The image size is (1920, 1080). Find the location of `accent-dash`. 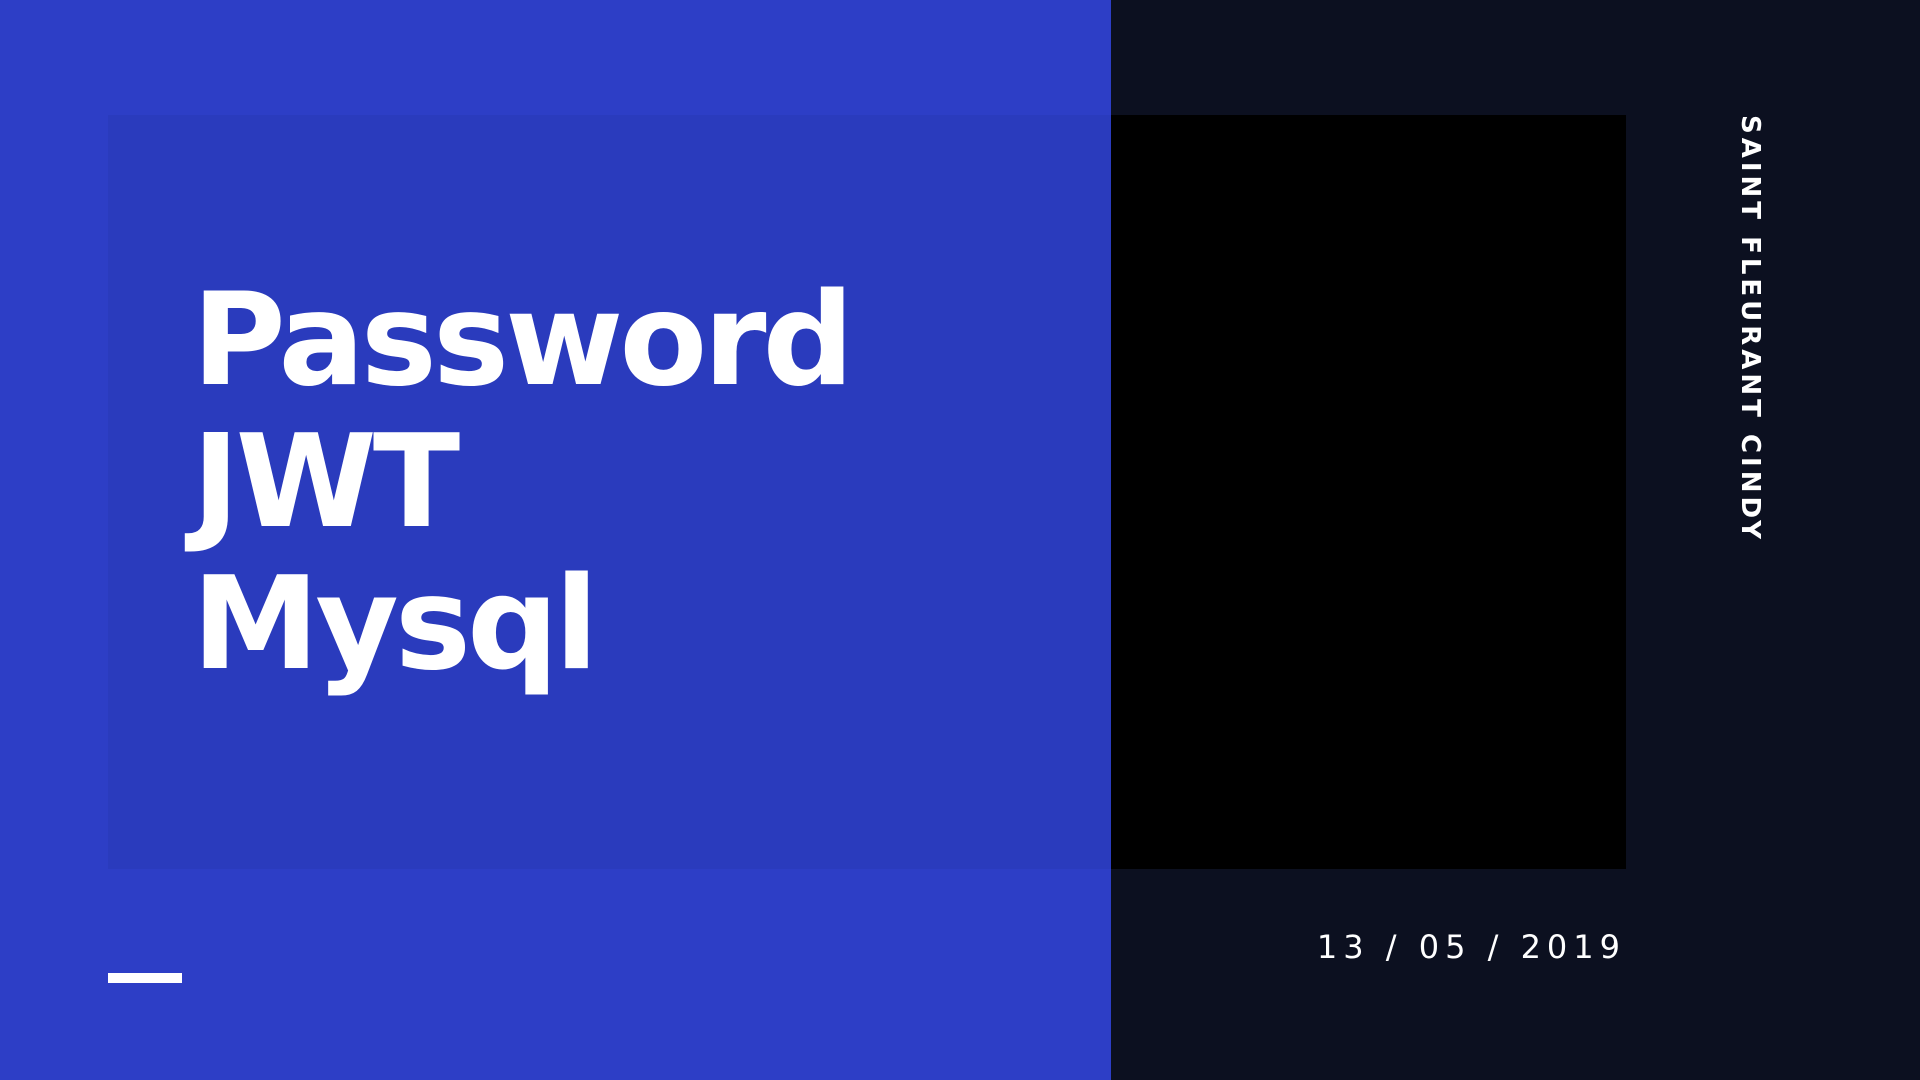

accent-dash is located at coordinates (145, 978).